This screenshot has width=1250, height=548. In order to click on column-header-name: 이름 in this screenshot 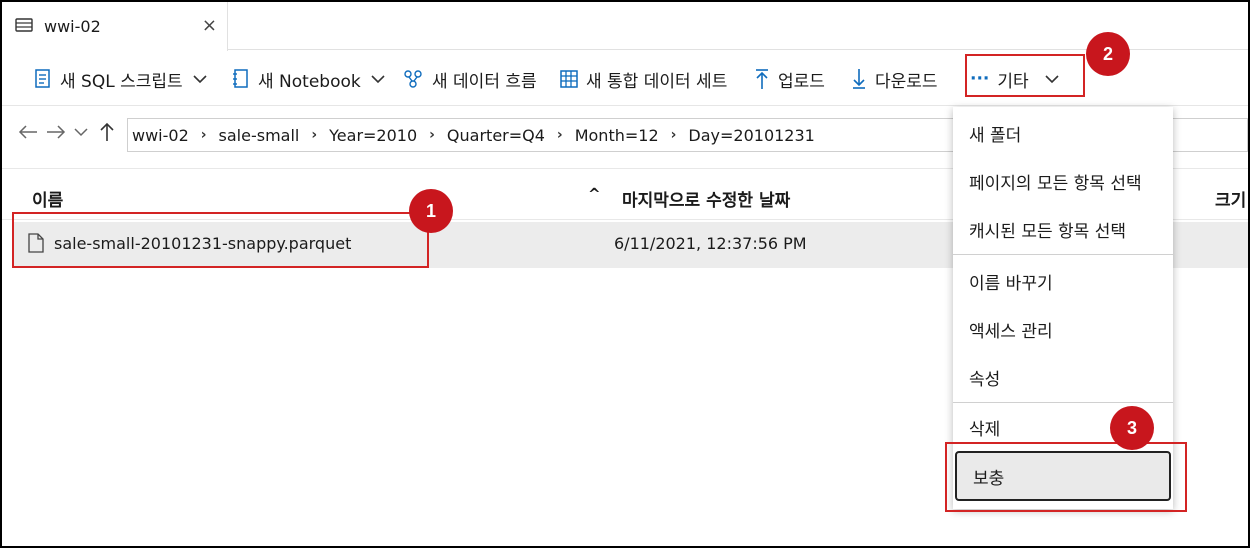, I will do `click(47, 198)`.